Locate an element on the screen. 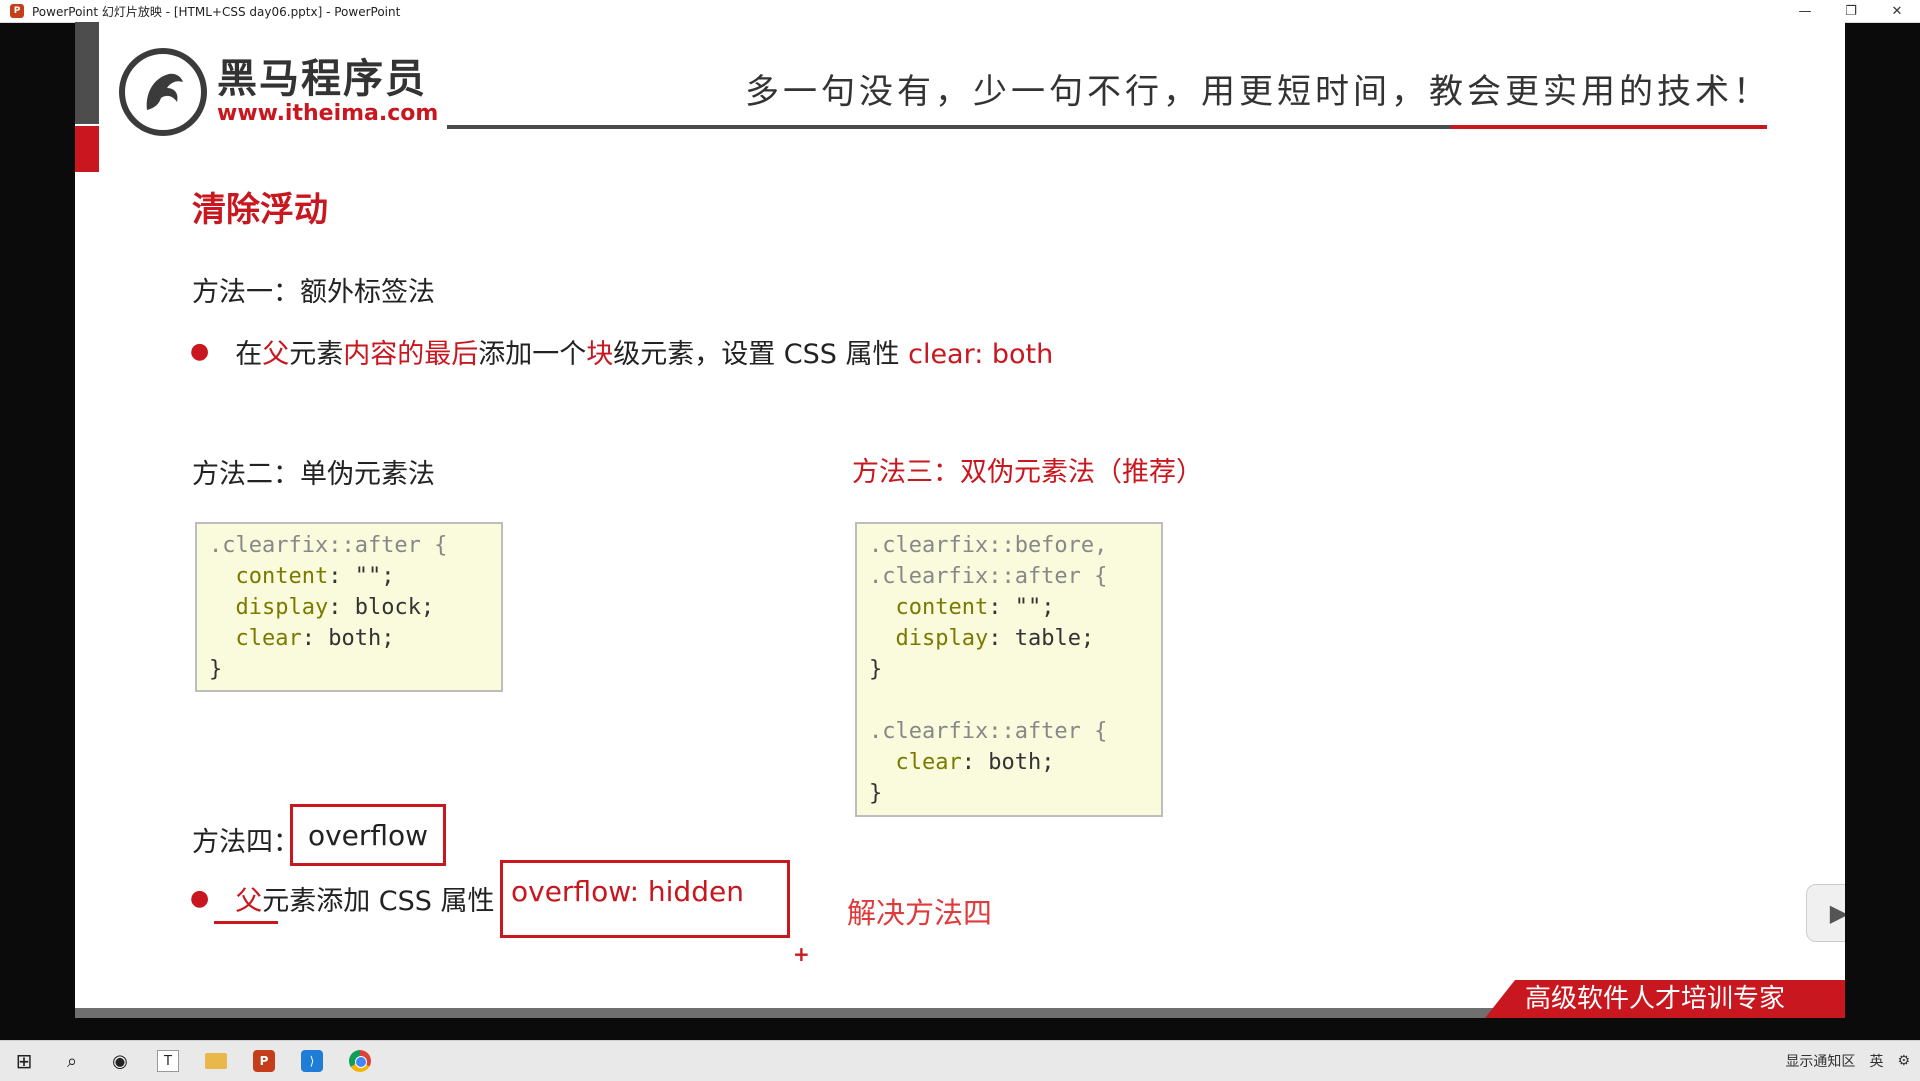 The image size is (1920, 1081). code-value: : block; is located at coordinates (381, 607).